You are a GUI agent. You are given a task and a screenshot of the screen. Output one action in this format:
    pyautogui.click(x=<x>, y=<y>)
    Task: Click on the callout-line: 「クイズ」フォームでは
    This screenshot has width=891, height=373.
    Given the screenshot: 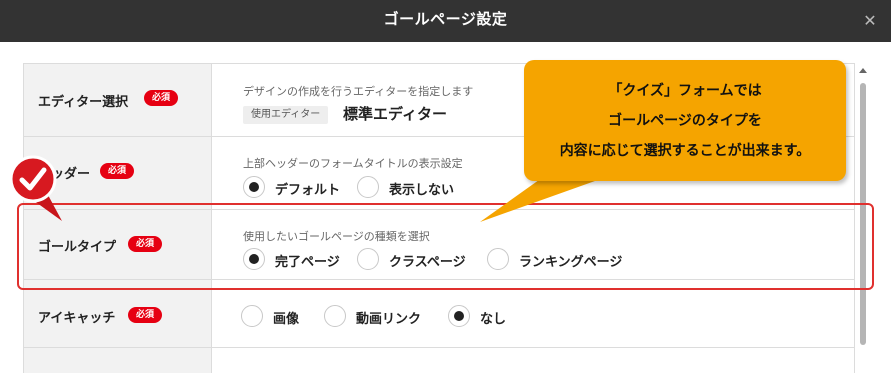 What is the action you would take?
    pyautogui.click(x=685, y=91)
    